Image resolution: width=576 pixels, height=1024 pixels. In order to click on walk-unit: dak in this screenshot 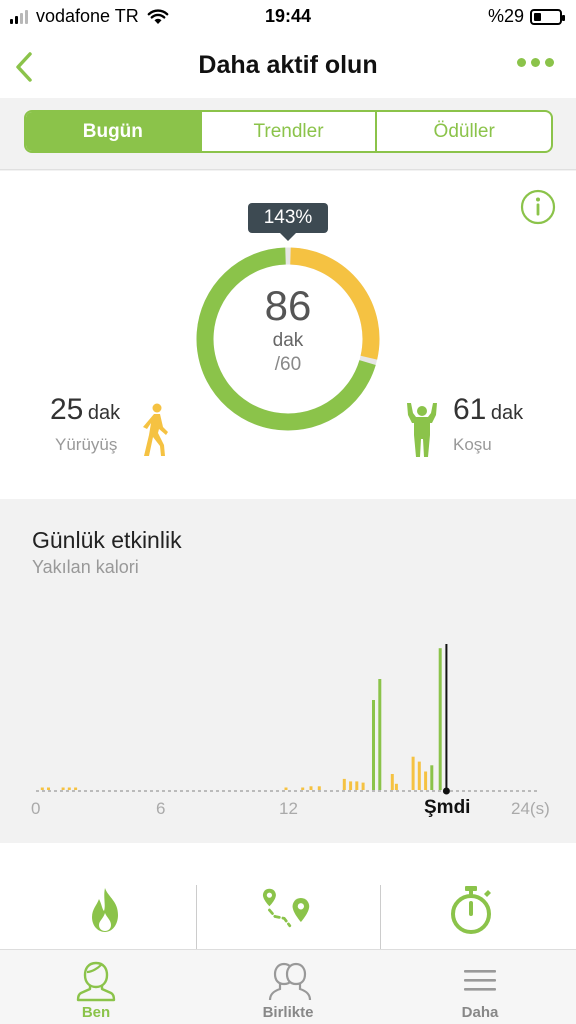, I will do `click(104, 413)`.